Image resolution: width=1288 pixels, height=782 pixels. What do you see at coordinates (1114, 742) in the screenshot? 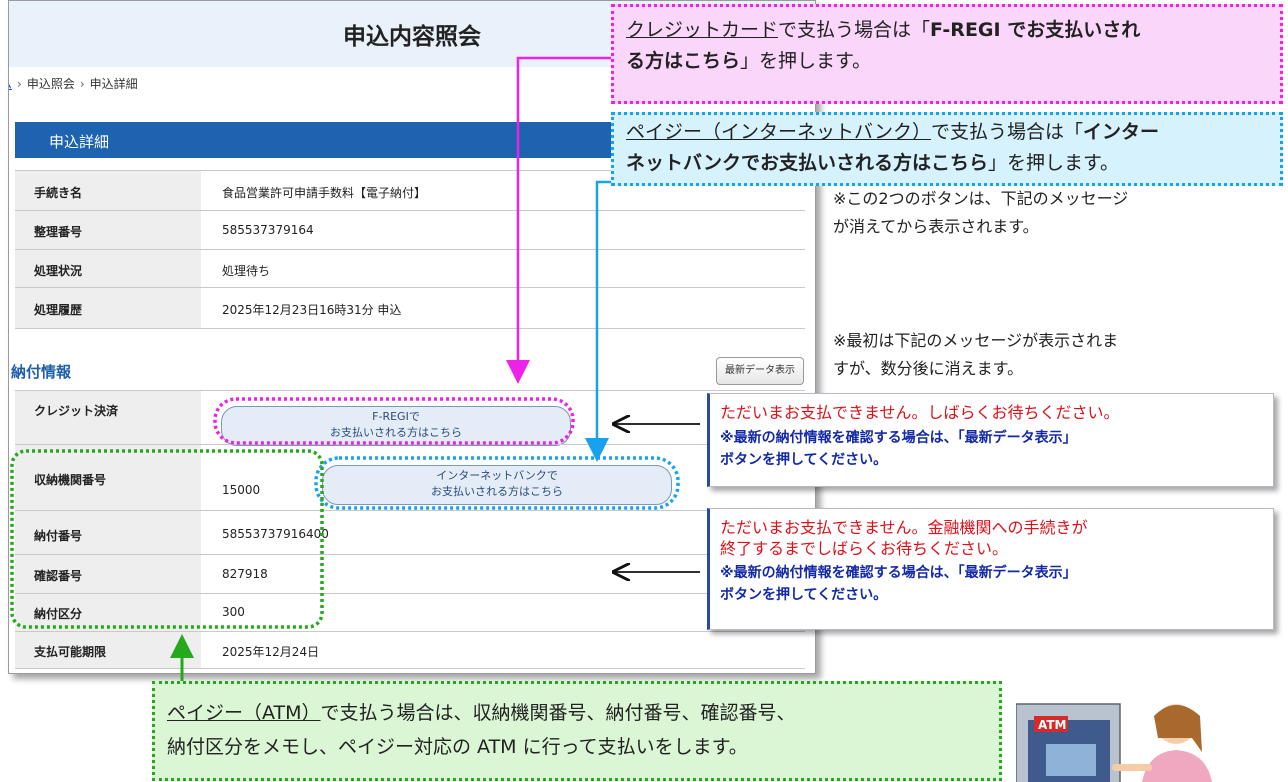
I see `atm-illustration: ATM` at bounding box center [1114, 742].